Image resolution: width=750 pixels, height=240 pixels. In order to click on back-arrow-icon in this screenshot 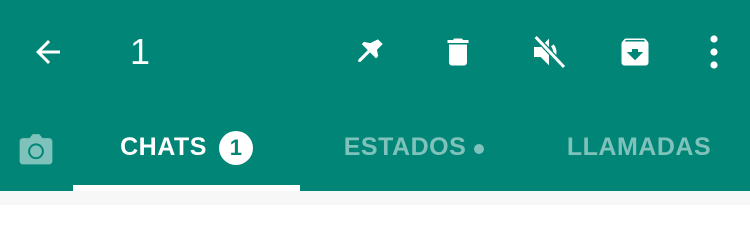, I will do `click(48, 52)`.